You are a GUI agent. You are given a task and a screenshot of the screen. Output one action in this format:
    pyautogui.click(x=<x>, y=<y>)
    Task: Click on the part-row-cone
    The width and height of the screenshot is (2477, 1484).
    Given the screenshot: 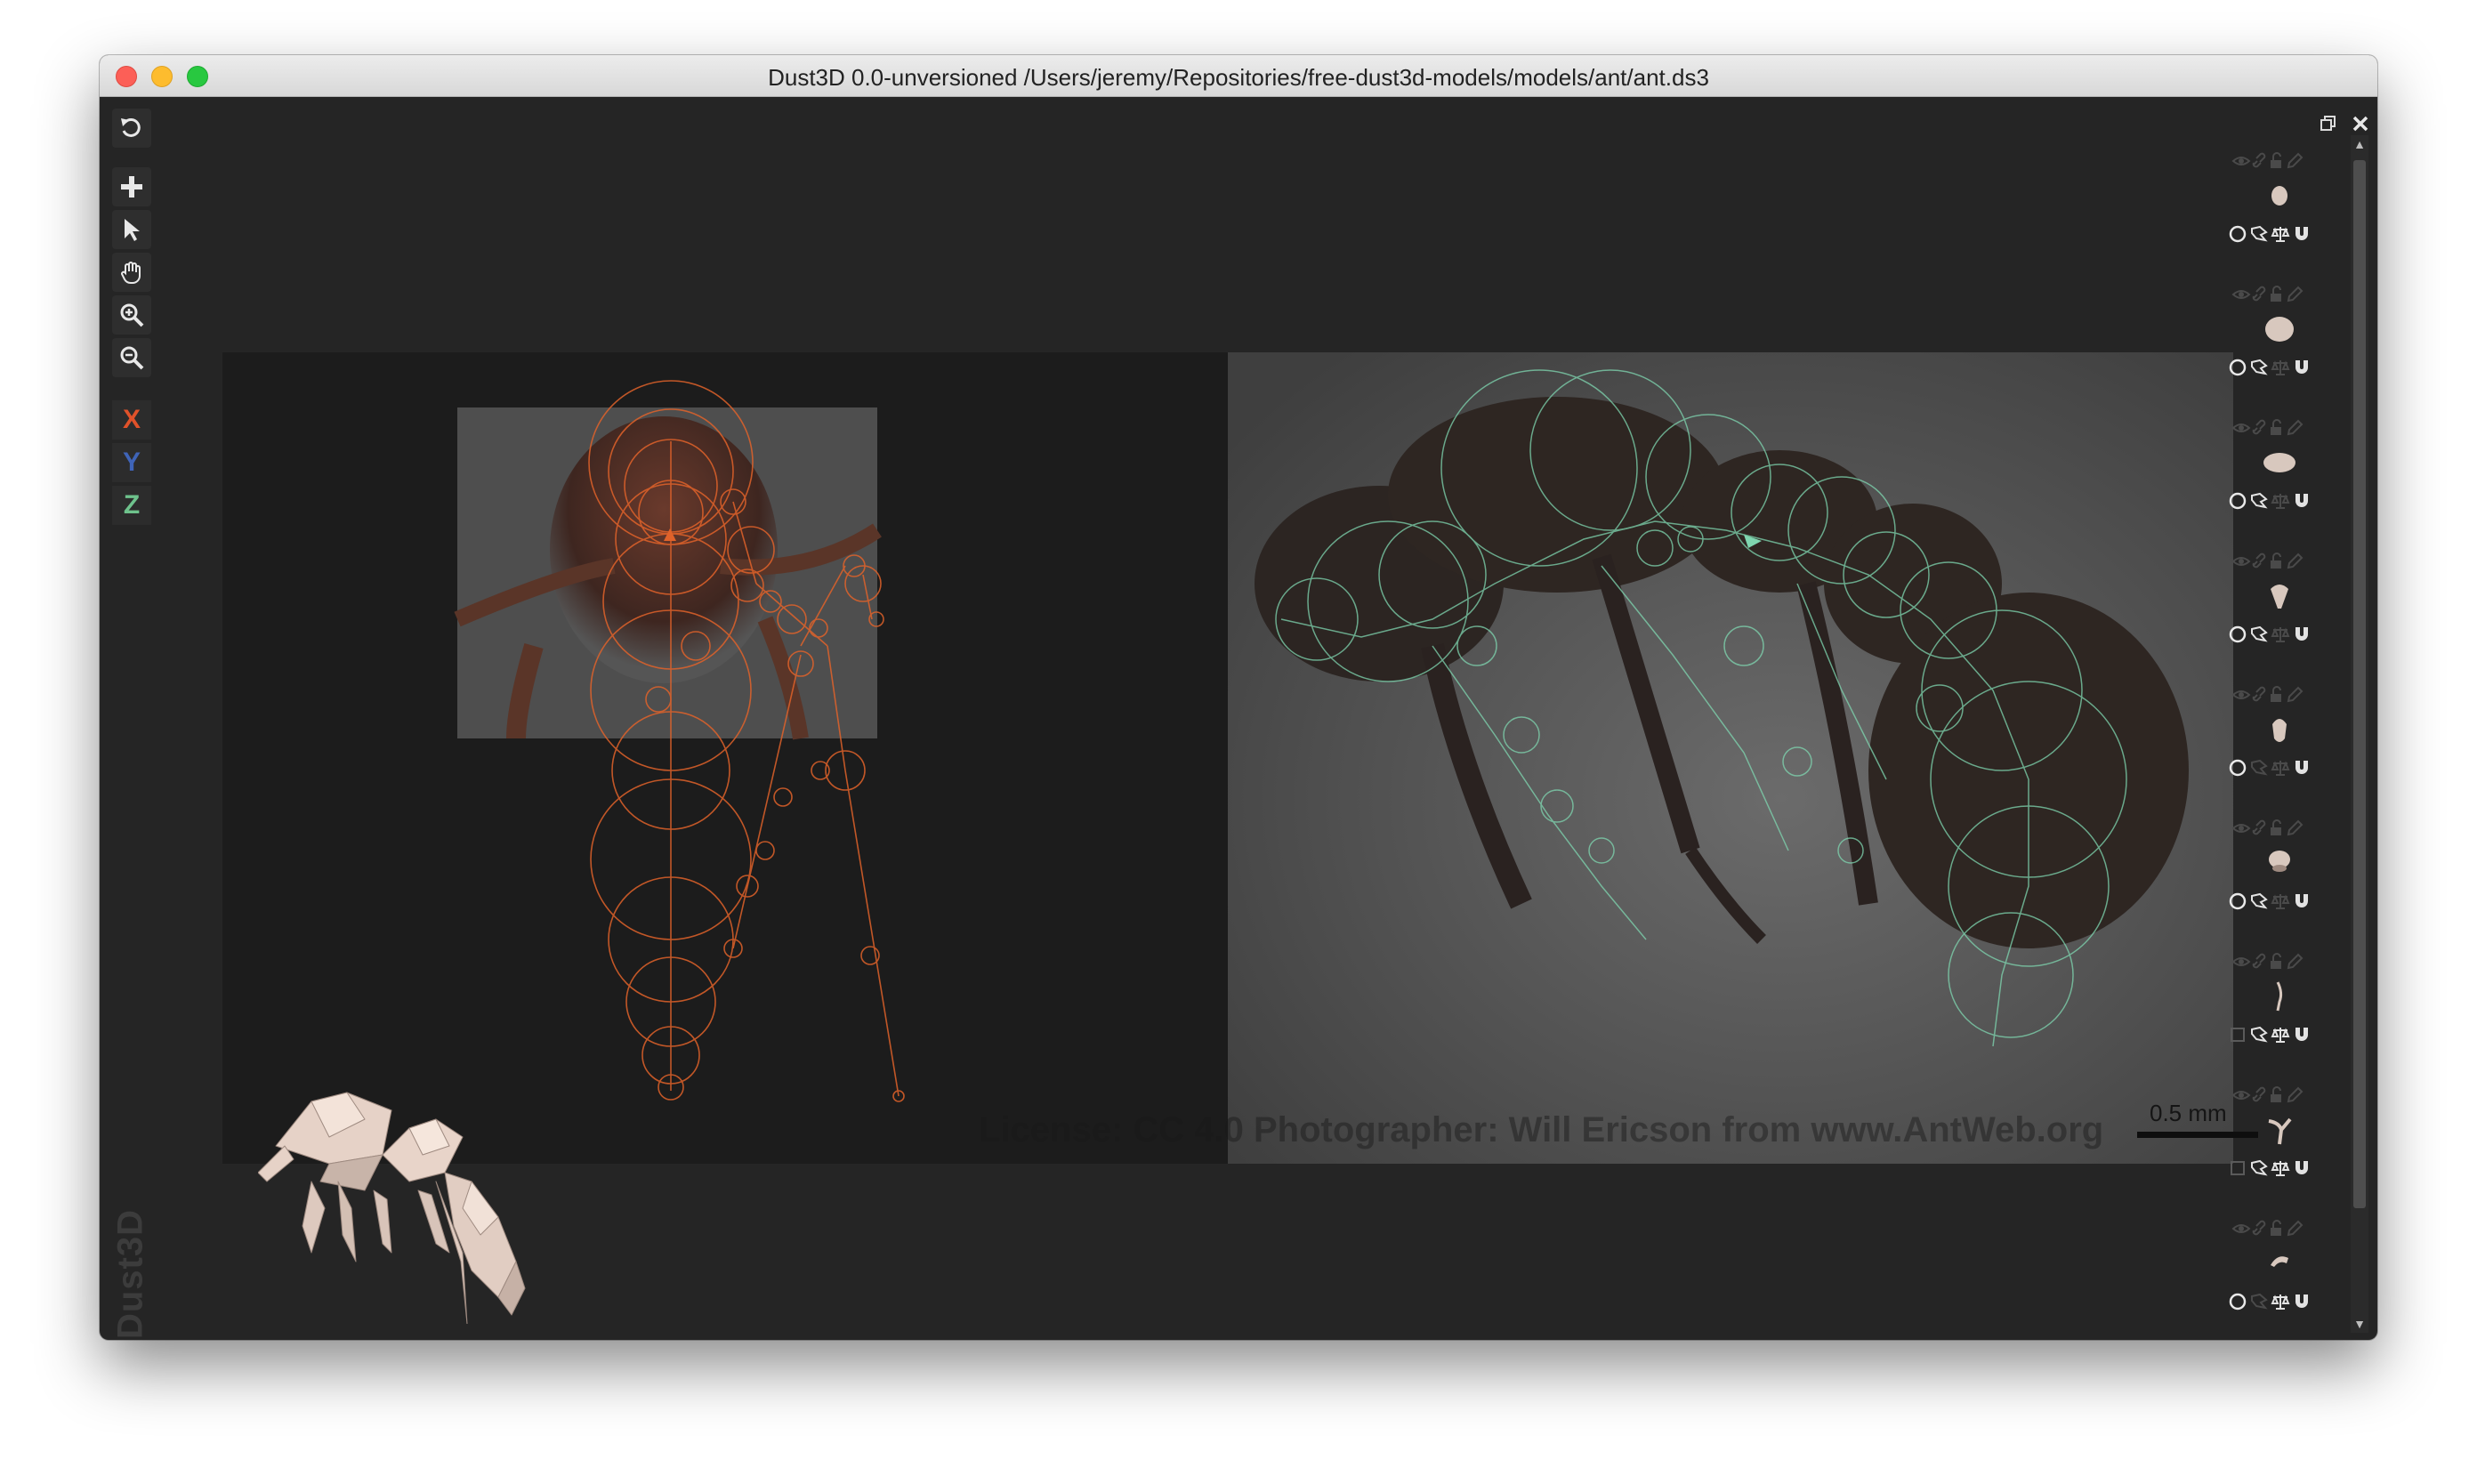 What is the action you would take?
    pyautogui.click(x=2275, y=618)
    